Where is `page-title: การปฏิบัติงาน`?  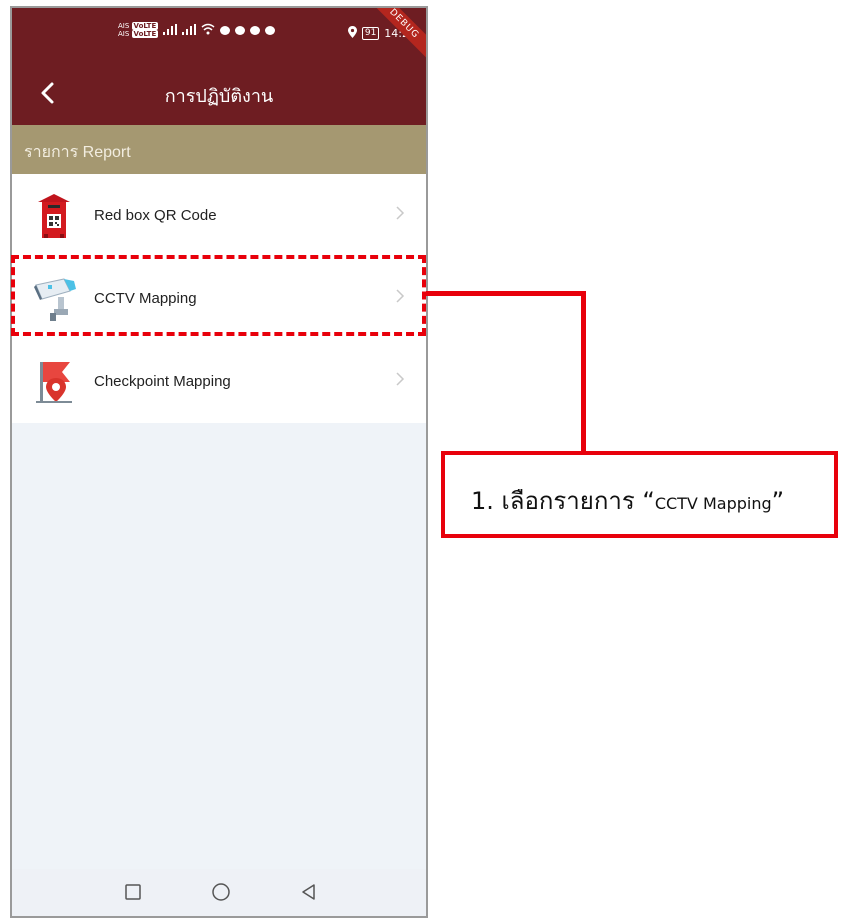
page-title: การปฏิบัติงาน is located at coordinates (219, 96).